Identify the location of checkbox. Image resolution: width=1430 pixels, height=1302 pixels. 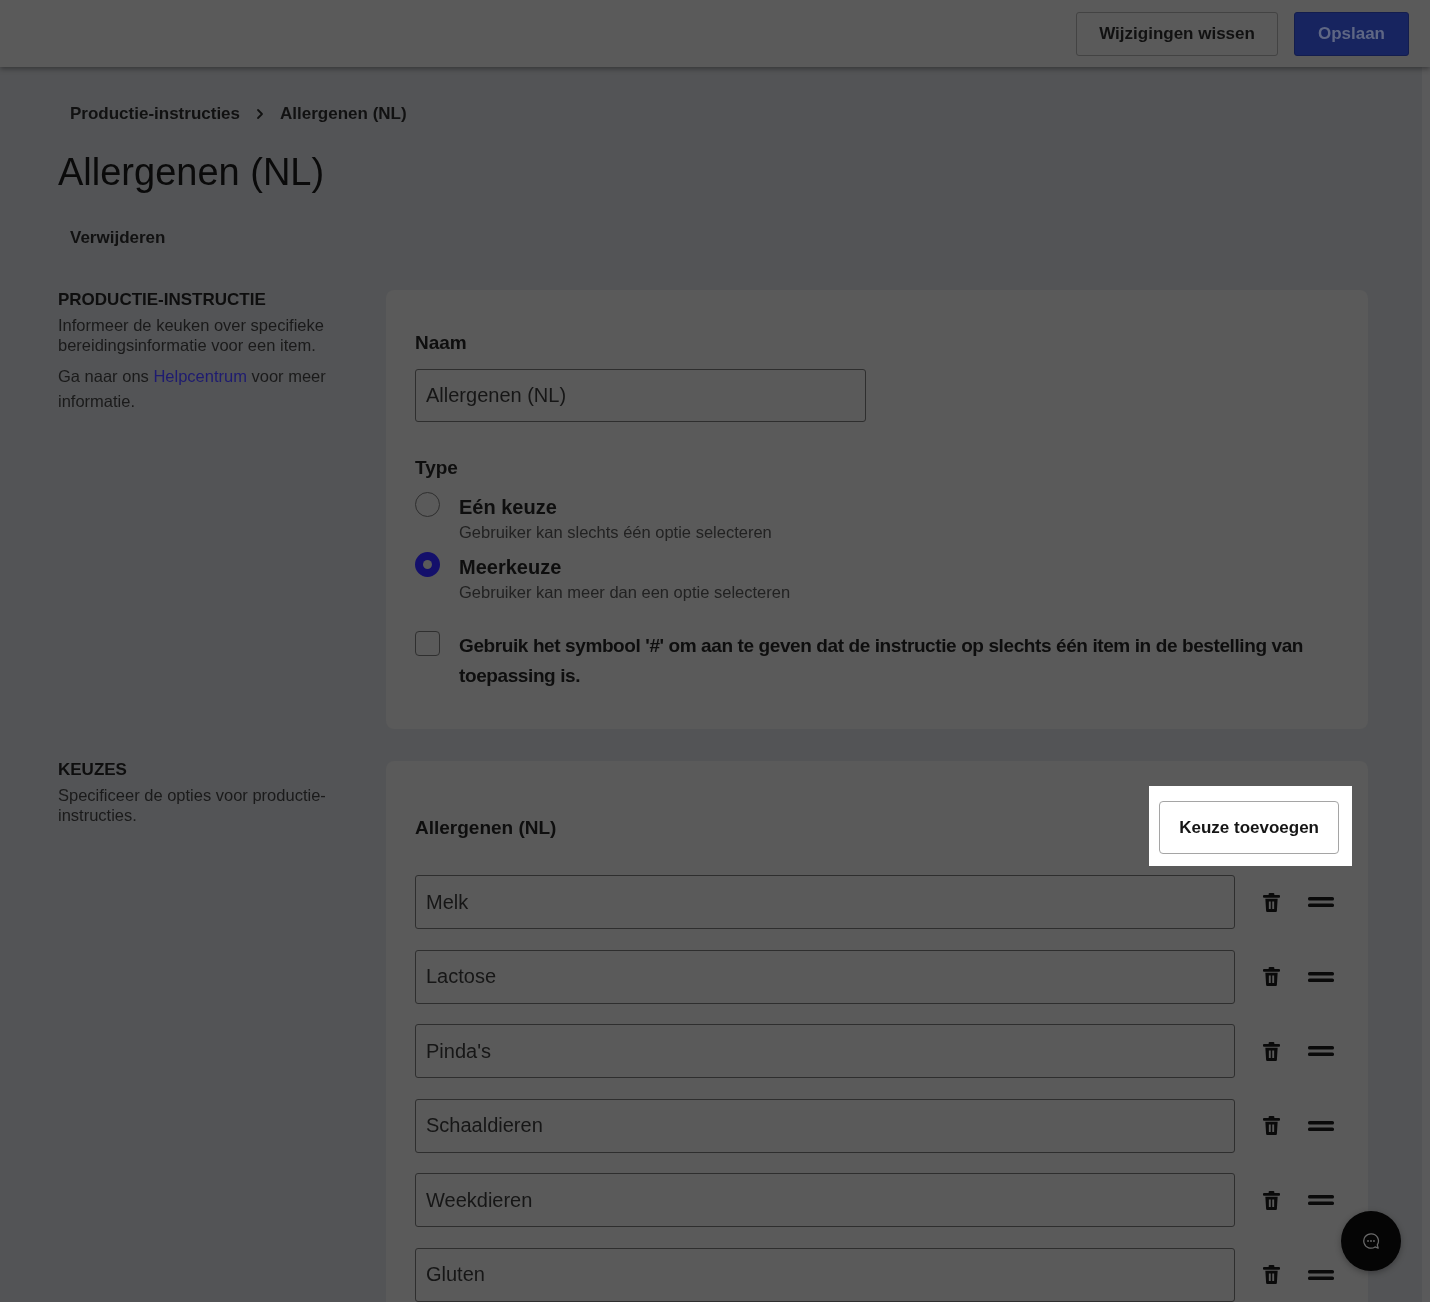
(427, 643).